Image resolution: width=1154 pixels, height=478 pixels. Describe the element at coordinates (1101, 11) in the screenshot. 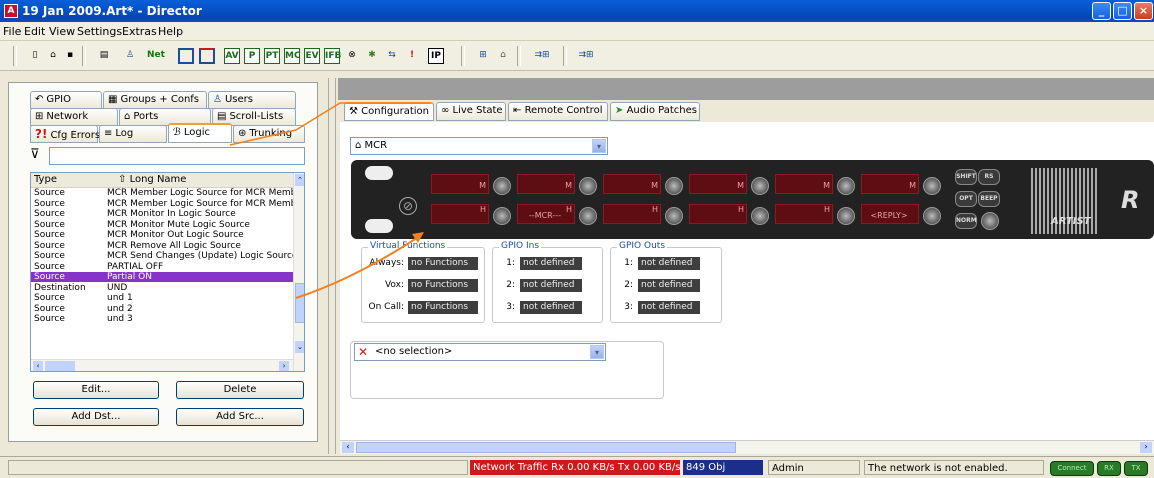

I see `minimize-button: _` at that location.